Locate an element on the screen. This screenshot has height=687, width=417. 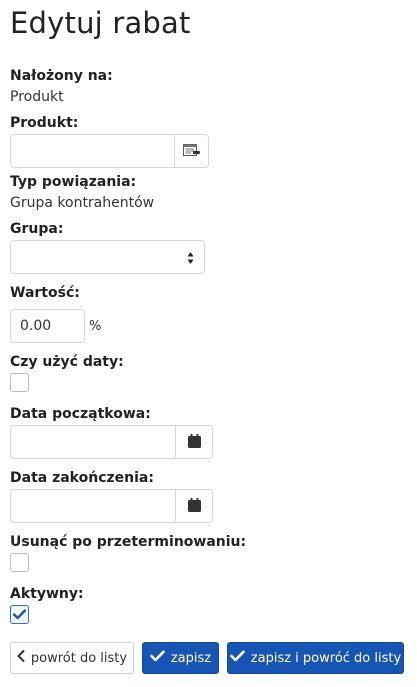
remove-after-expiry-checkbox is located at coordinates (19, 562).